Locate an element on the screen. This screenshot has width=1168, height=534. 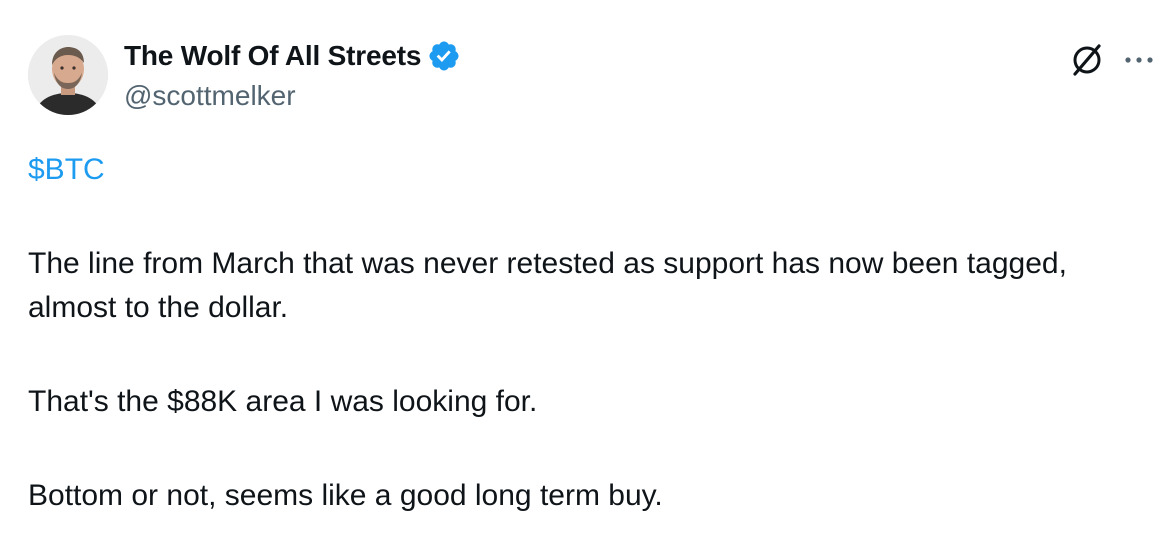
author-handle: @scottmelker is located at coordinates (292, 96).